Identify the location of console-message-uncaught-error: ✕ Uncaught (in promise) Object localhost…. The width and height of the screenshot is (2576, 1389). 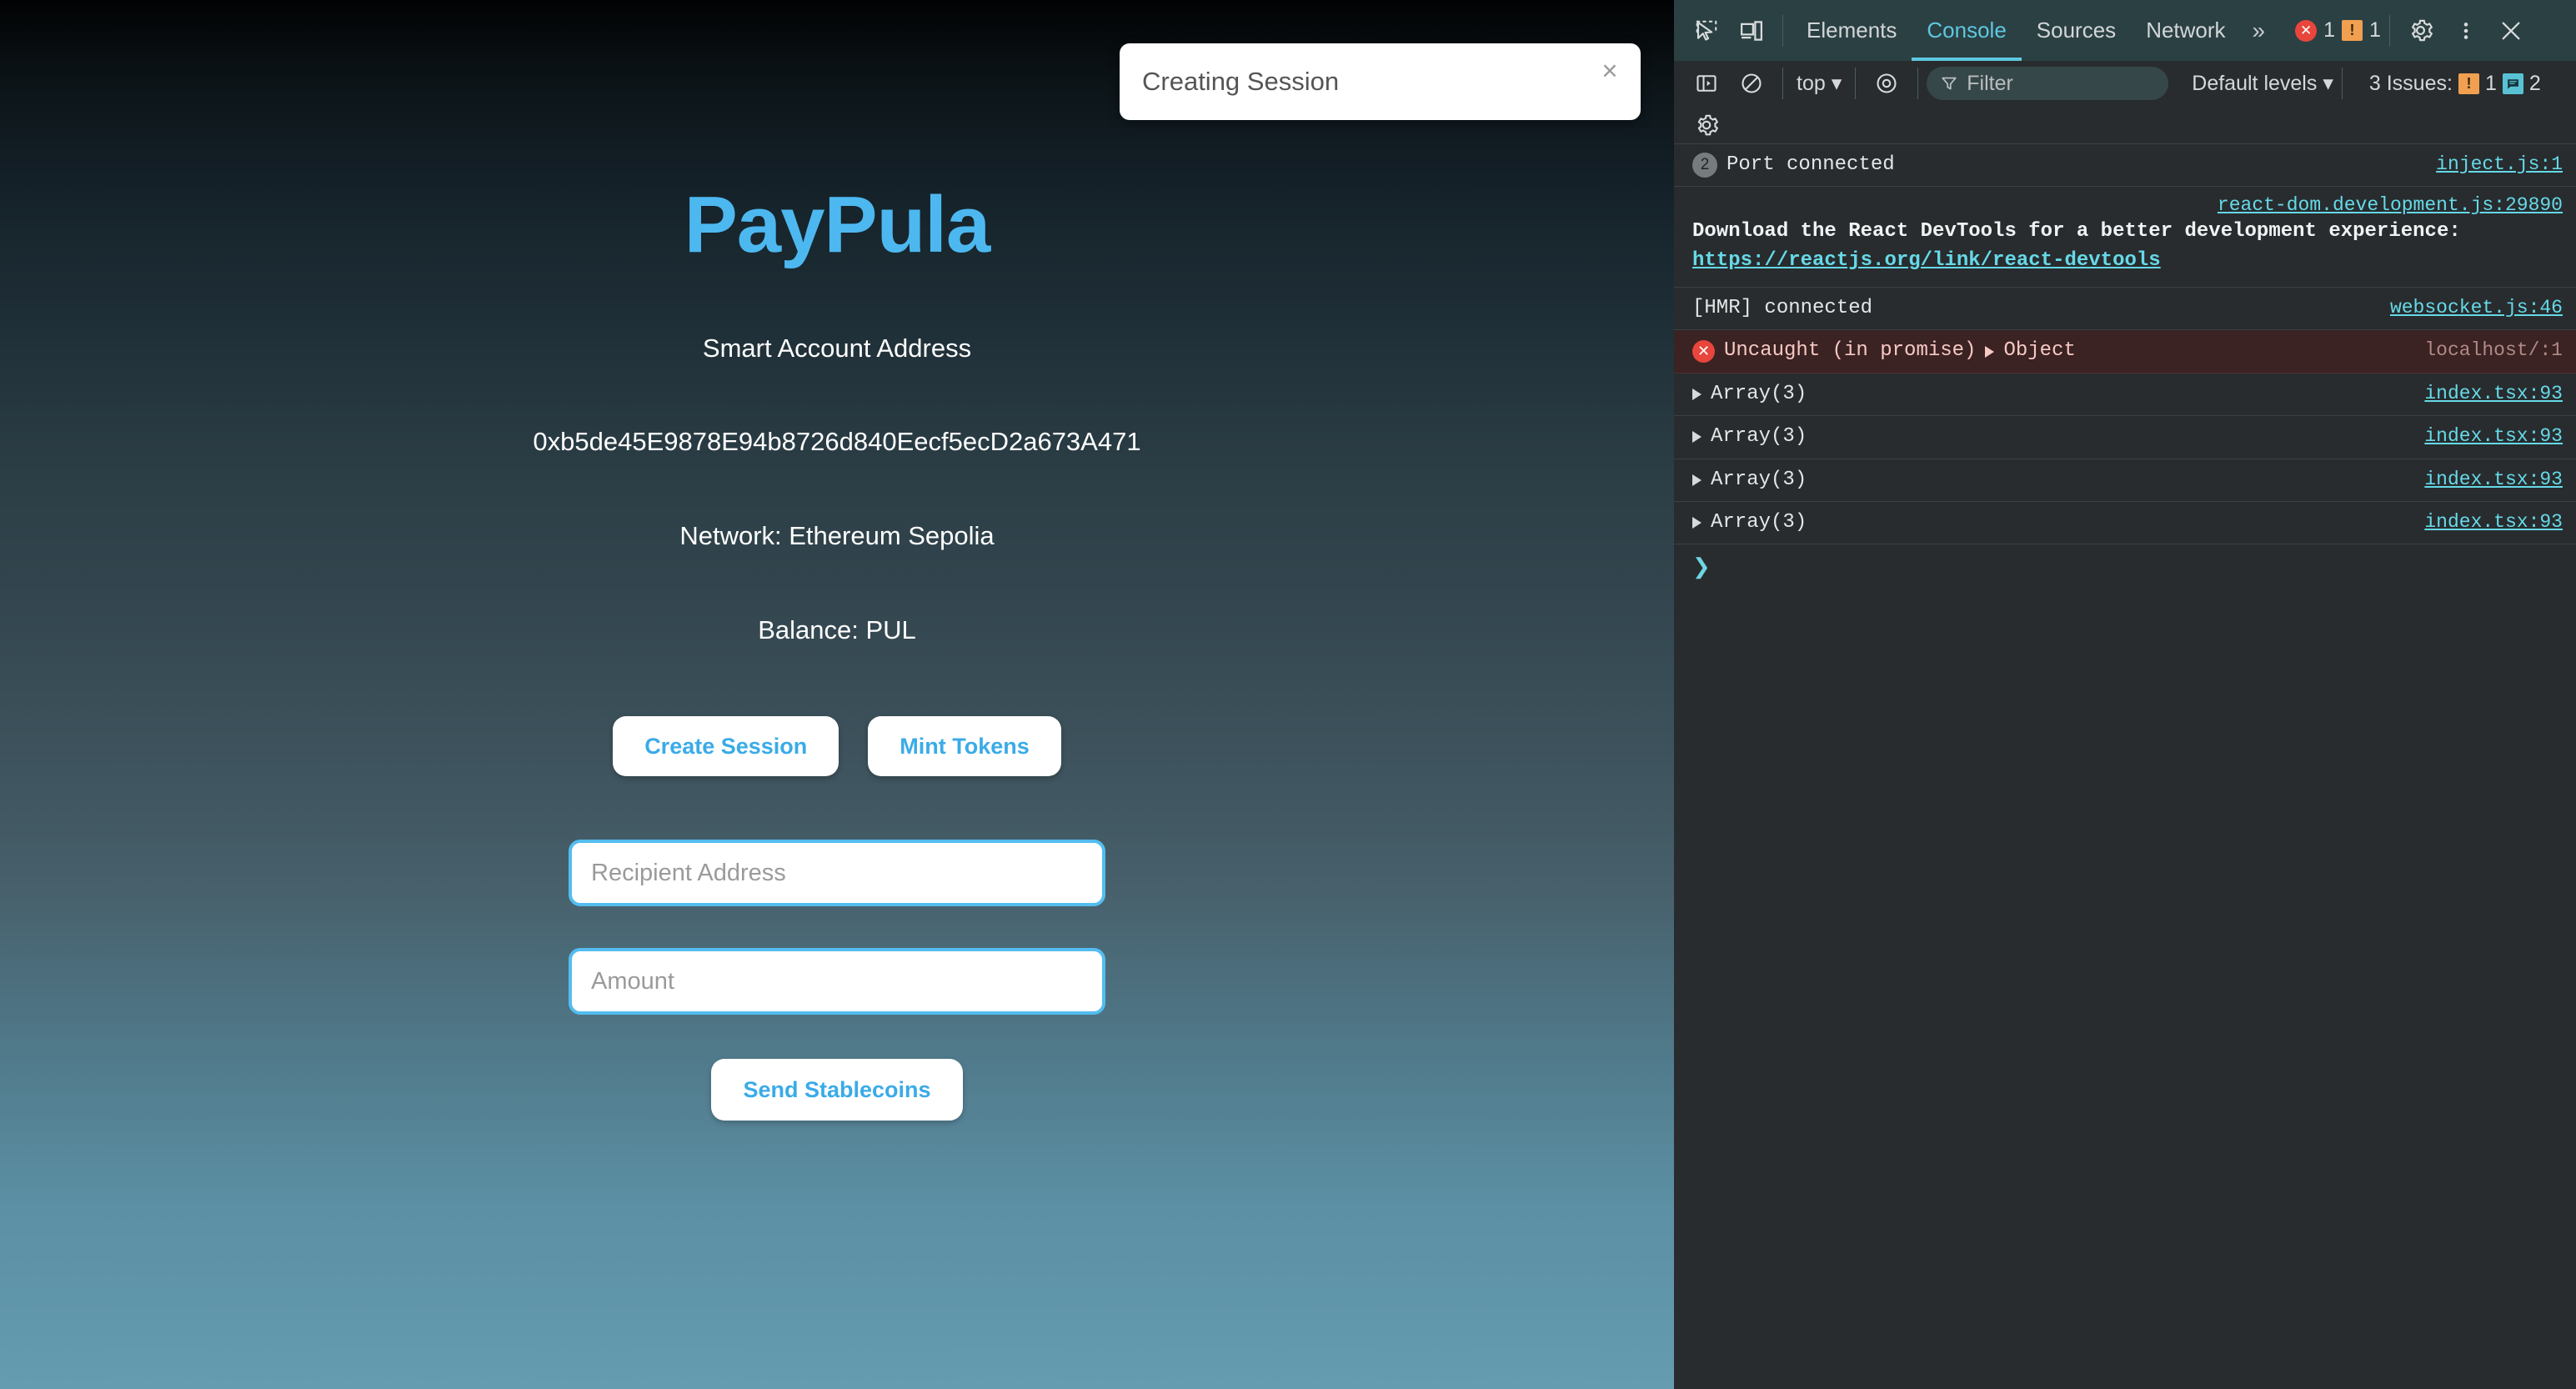
(2125, 352).